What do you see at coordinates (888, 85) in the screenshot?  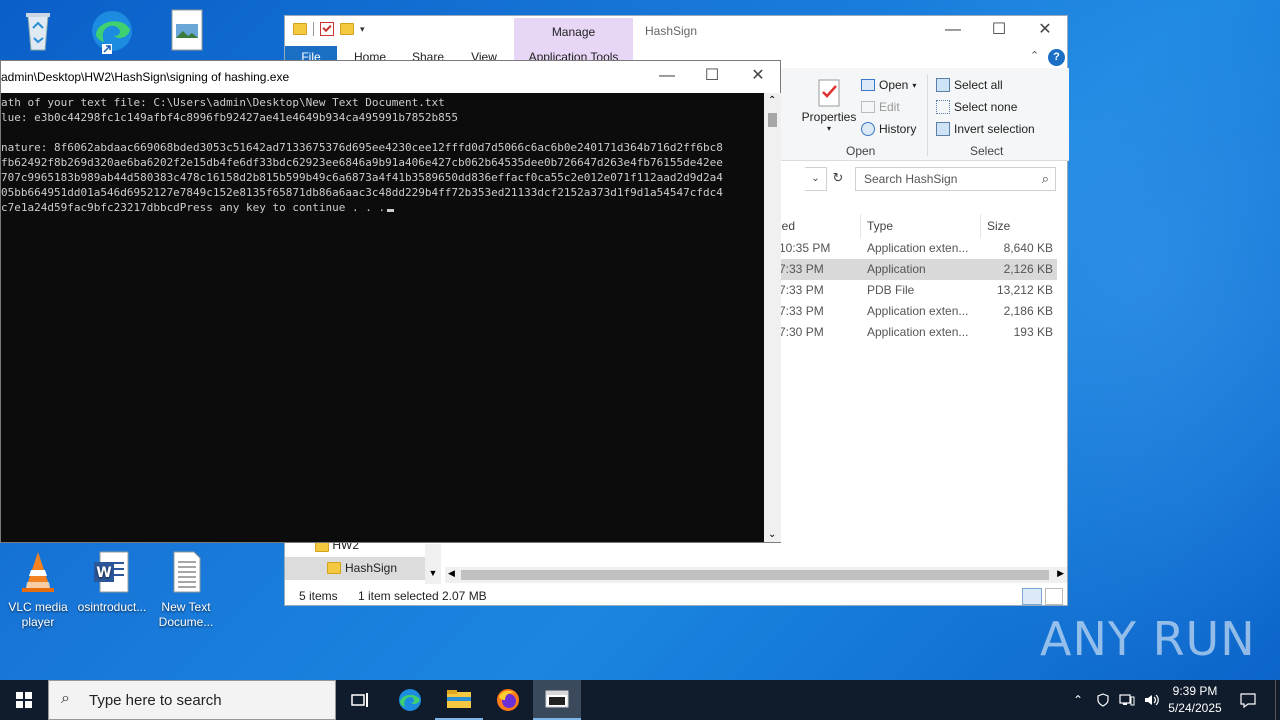 I see `open-button: Open ▾` at bounding box center [888, 85].